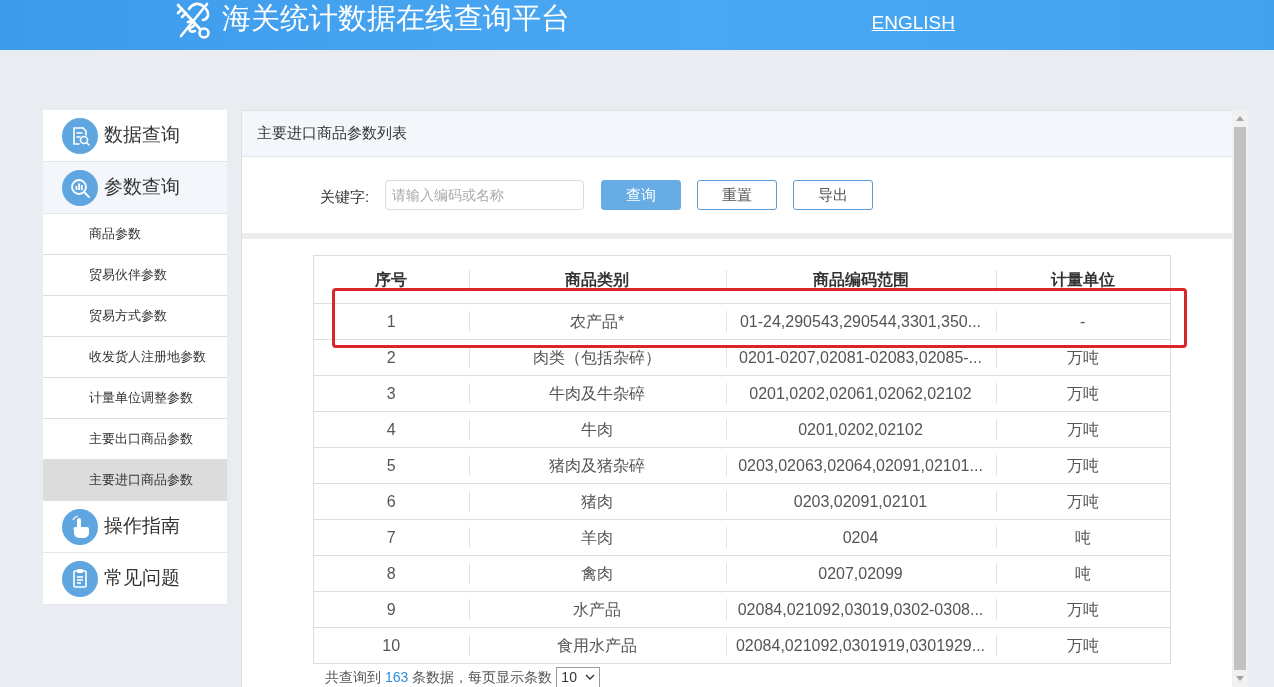  Describe the element at coordinates (597, 465) in the screenshot. I see `table-cell: 猪肉及猪杂碎` at that location.